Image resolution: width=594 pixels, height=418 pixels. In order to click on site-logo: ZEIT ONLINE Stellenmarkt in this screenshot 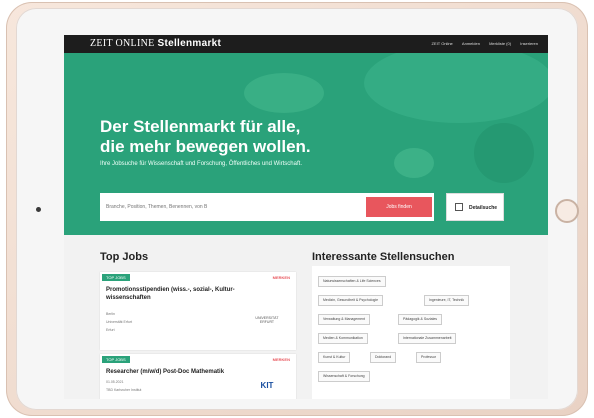, I will do `click(155, 43)`.